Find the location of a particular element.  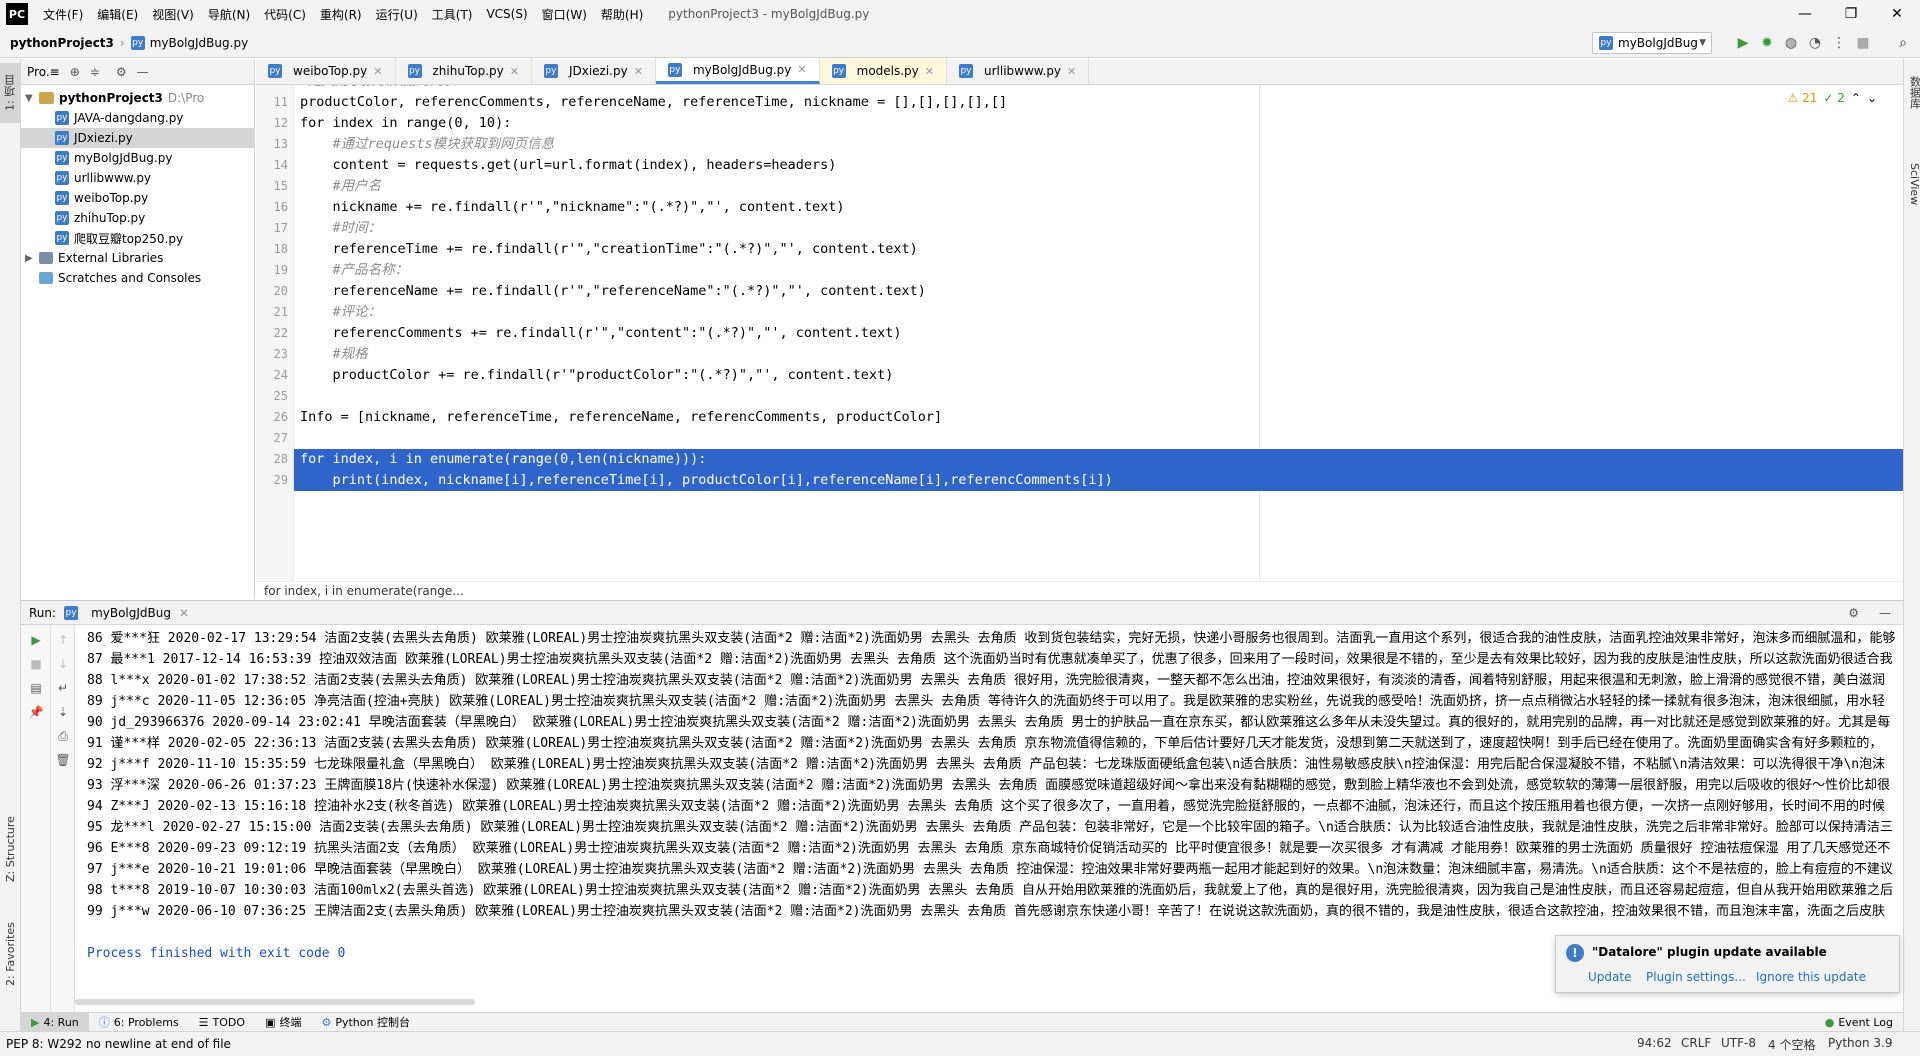

code-line: #产品名称： is located at coordinates (1098, 270).